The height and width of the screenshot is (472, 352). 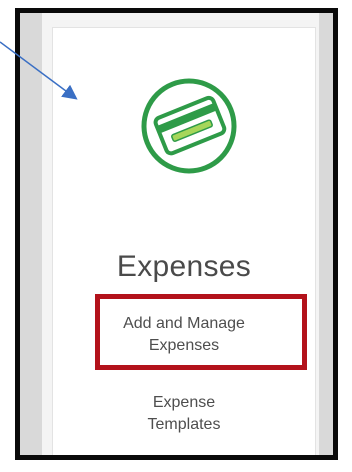 I want to click on link-line-1: Add and Manage, so click(x=184, y=323).